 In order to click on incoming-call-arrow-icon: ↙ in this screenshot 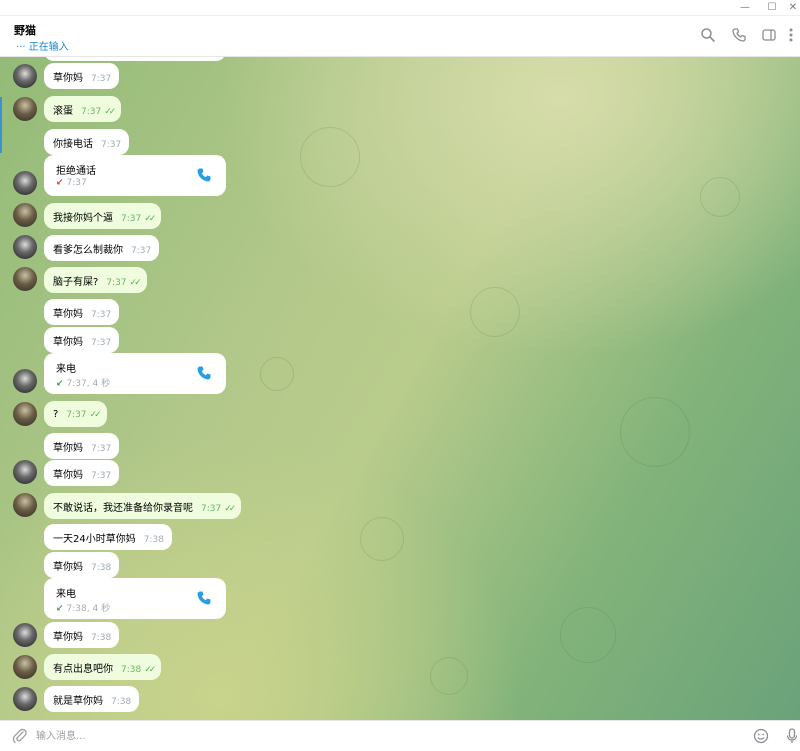, I will do `click(60, 609)`.